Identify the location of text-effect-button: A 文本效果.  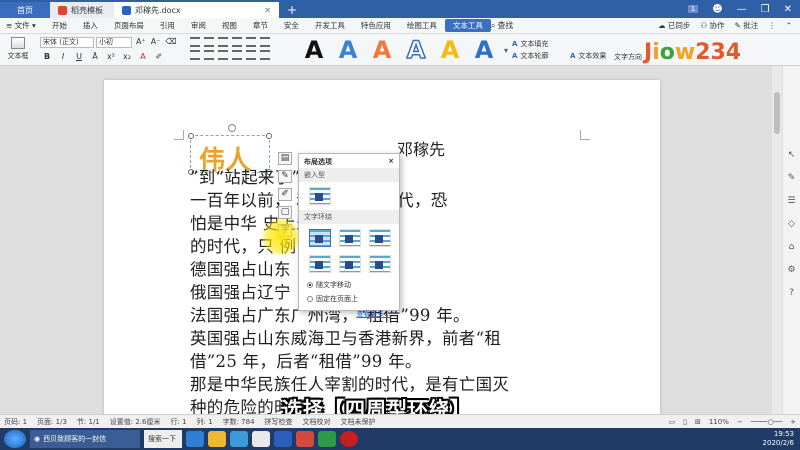
(588, 56).